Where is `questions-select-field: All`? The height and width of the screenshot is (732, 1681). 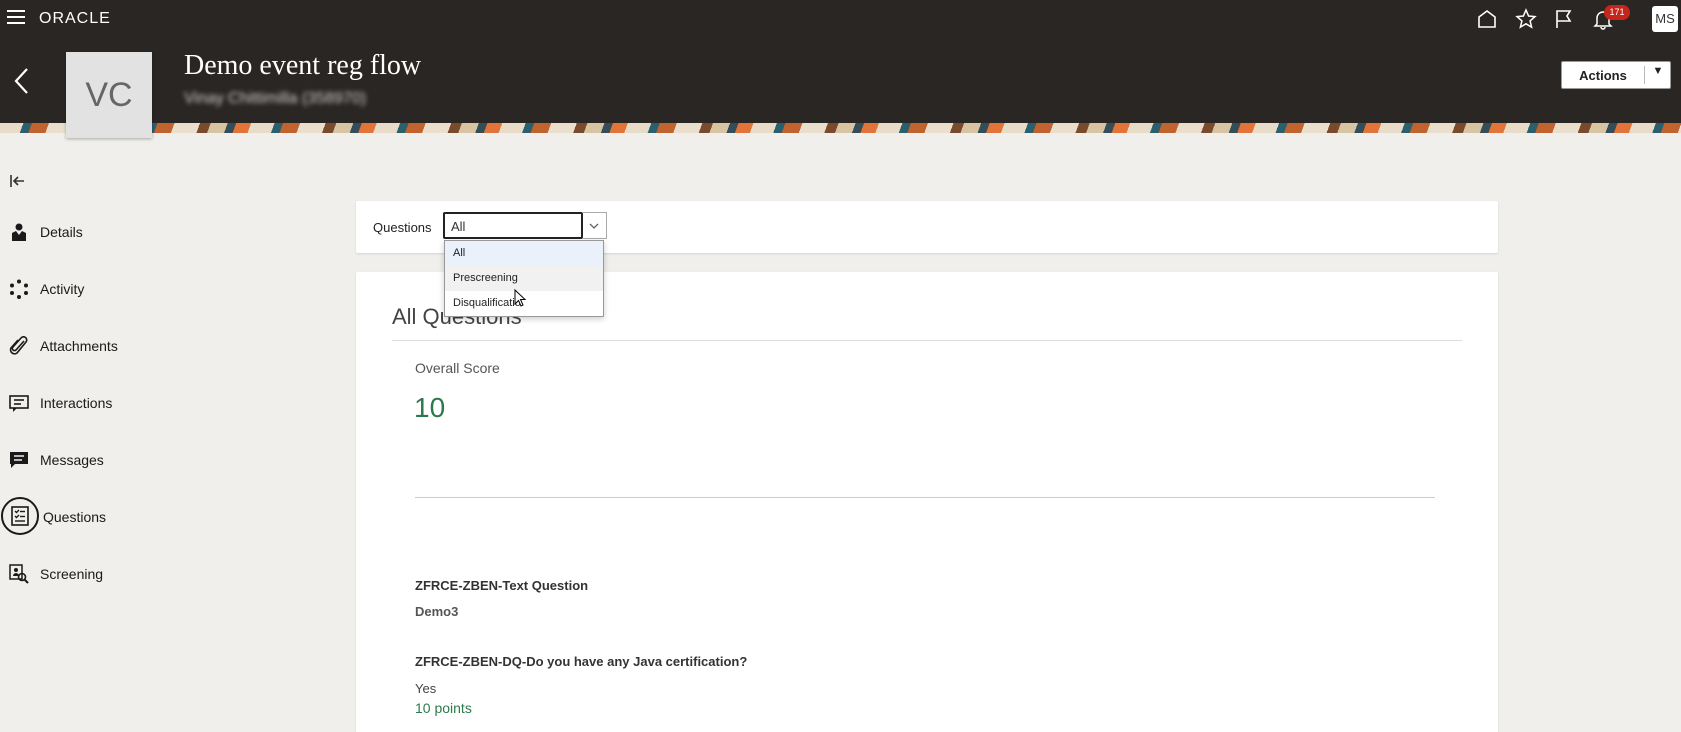 questions-select-field: All is located at coordinates (513, 225).